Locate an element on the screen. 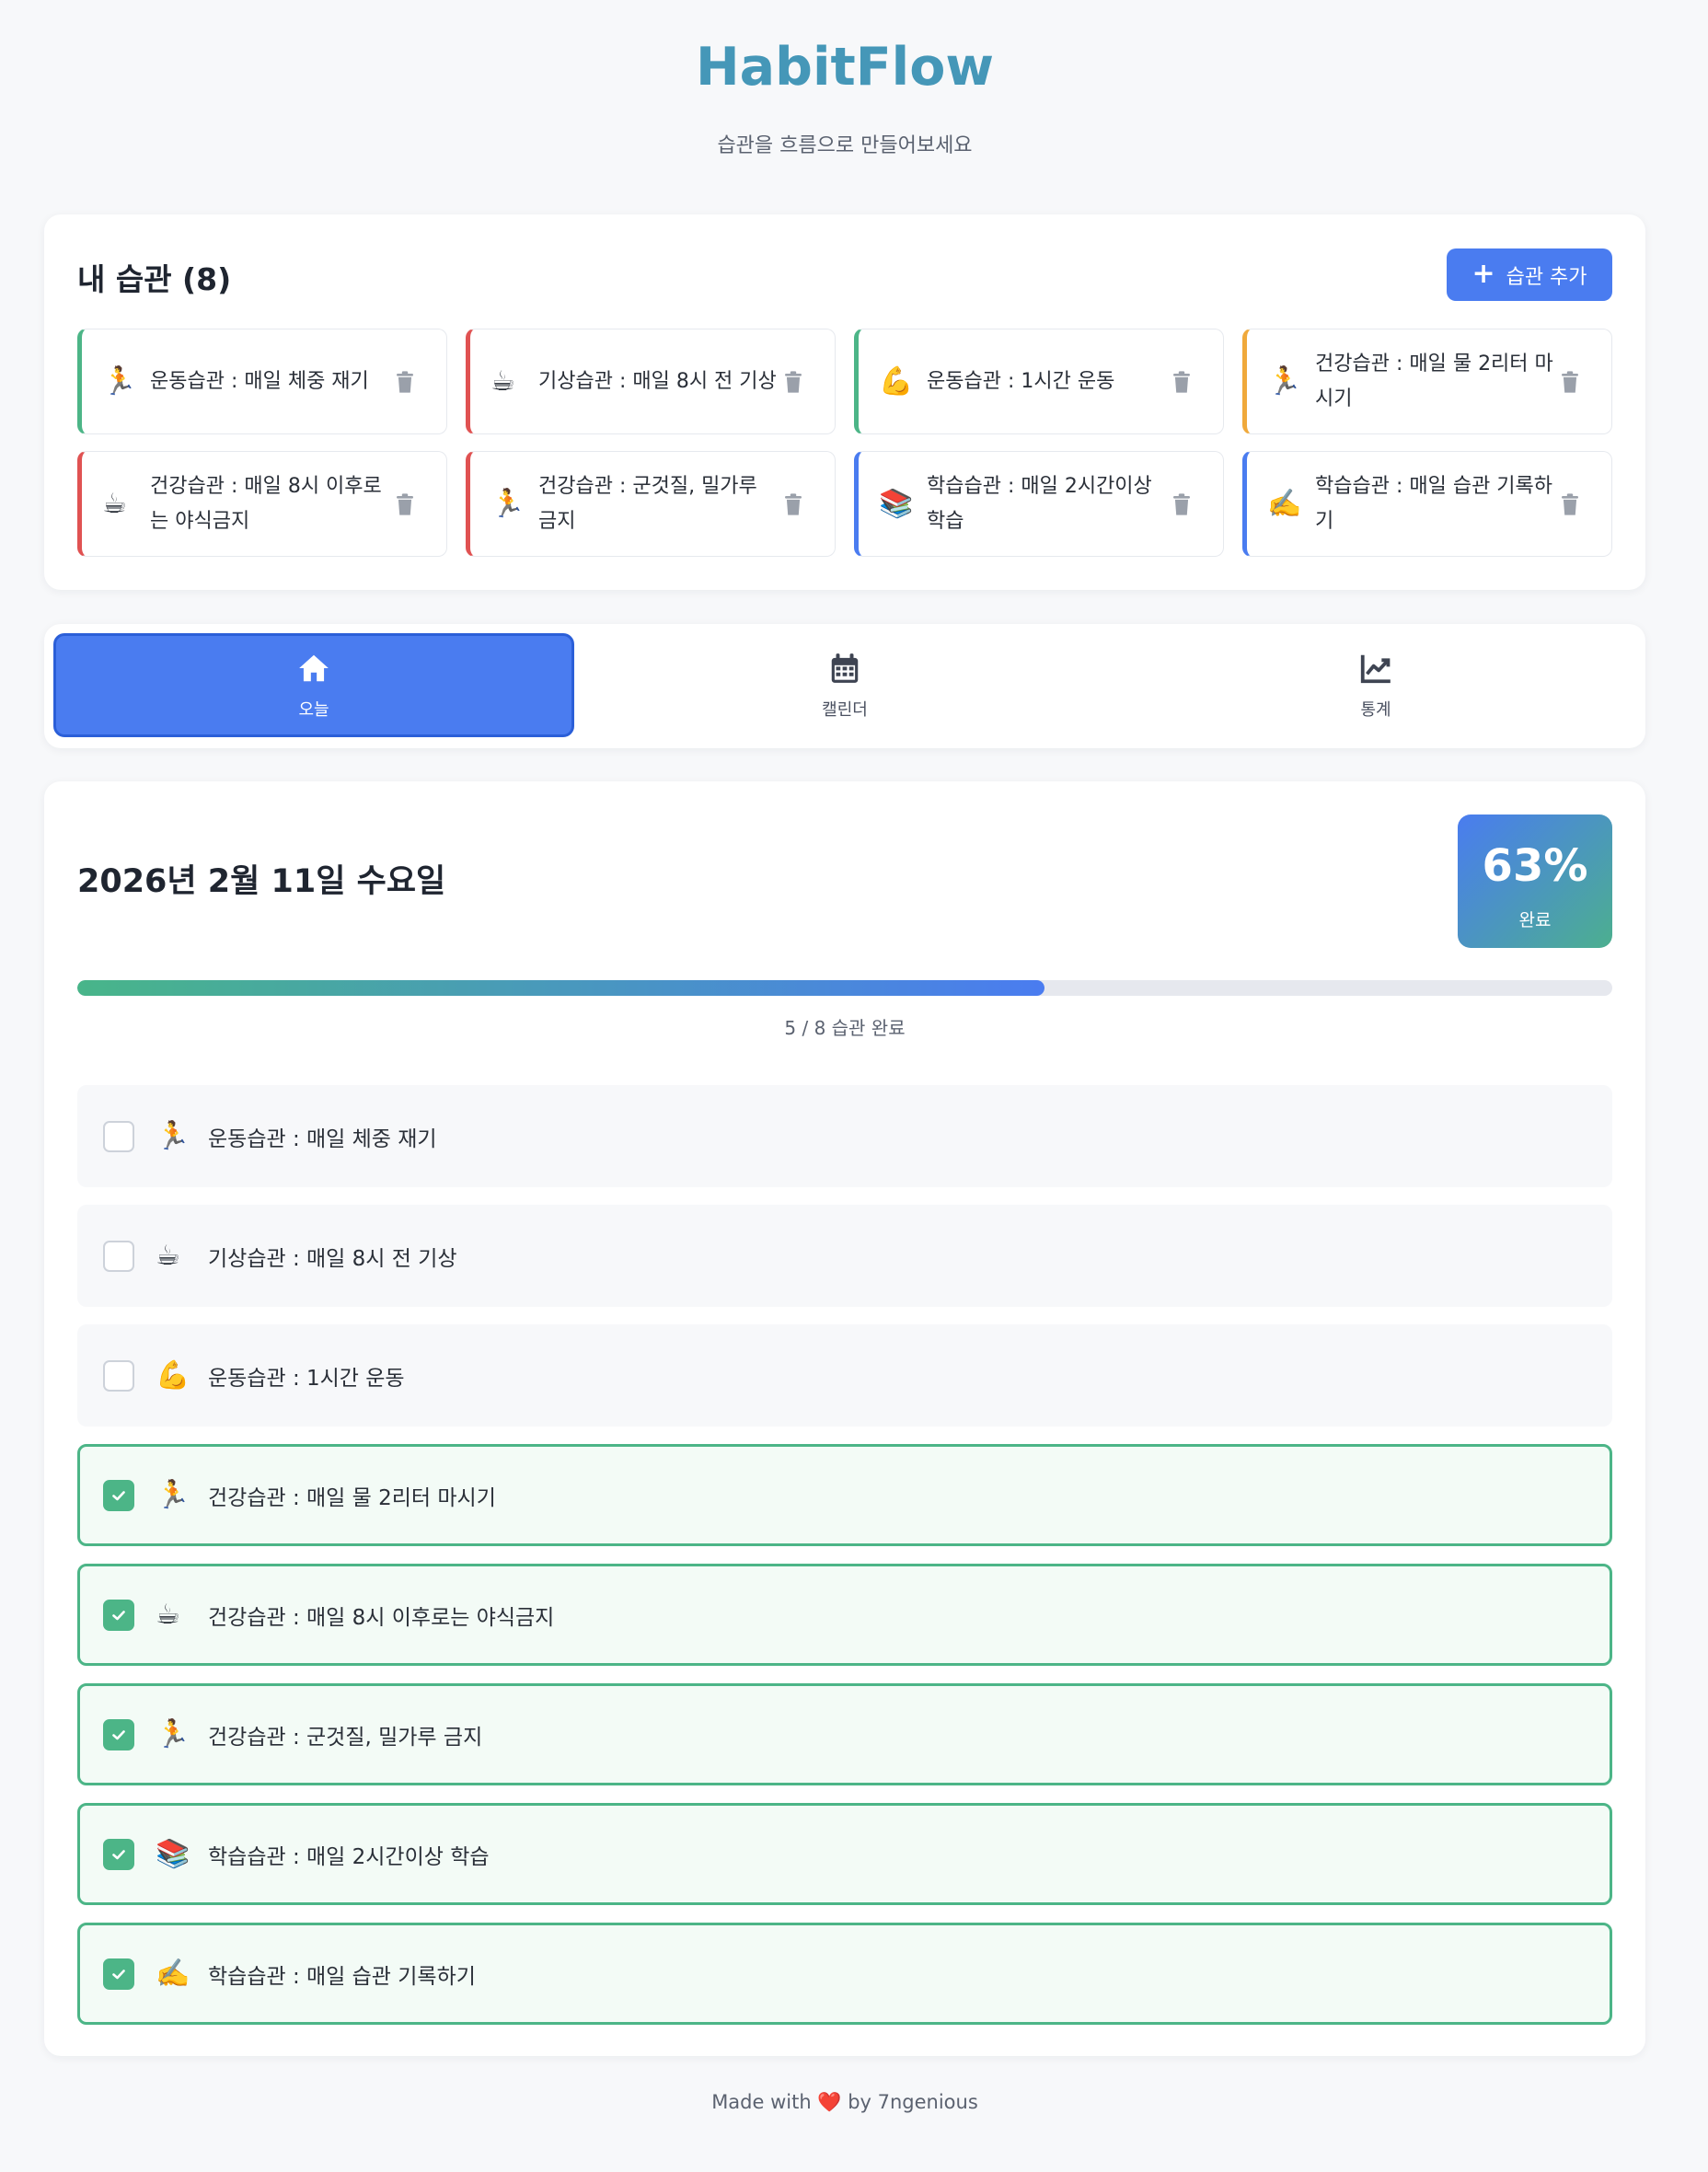  checklist-item: ☕ 건강습관 : 매일 8시 이후로는 야식금지 is located at coordinates (845, 1615).